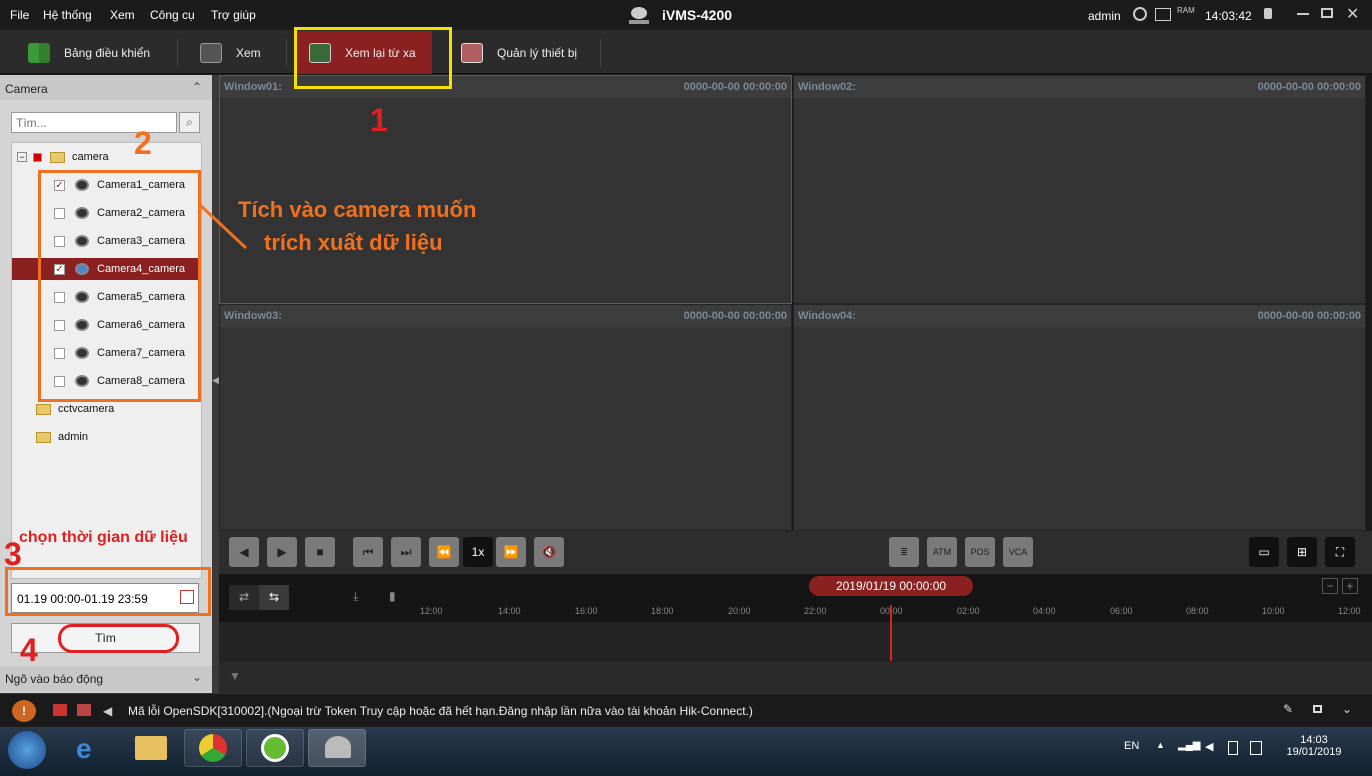 Image resolution: width=1372 pixels, height=776 pixels. I want to click on clock-time: 14:03:42, so click(1228, 16).